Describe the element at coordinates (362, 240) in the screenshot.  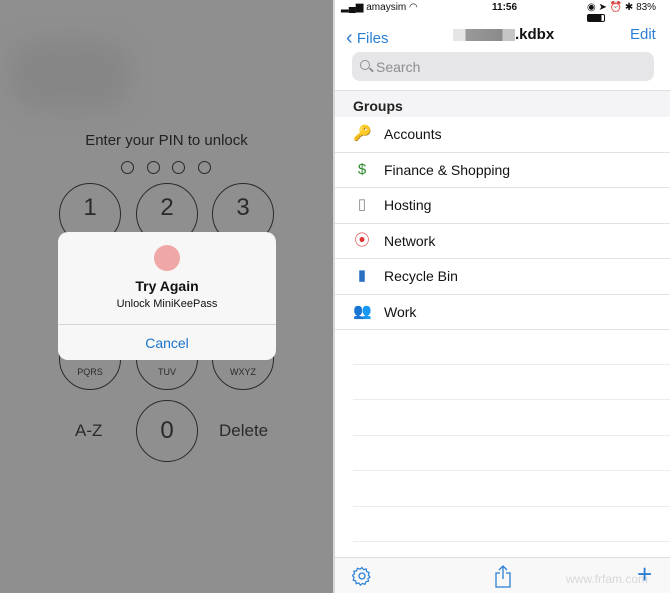
I see `antenna-icon: ⦿` at that location.